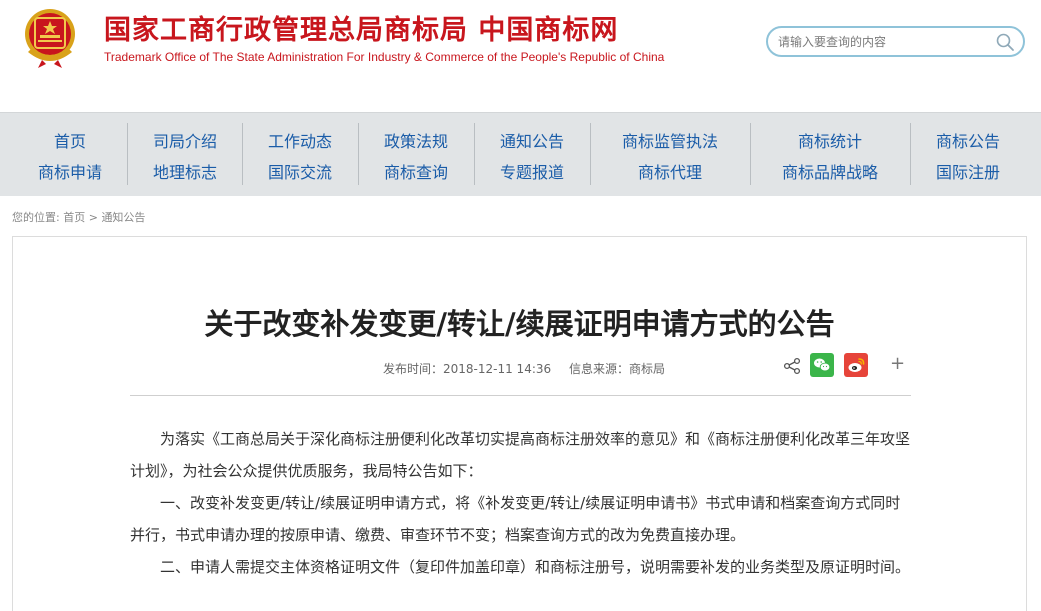 The height and width of the screenshot is (611, 1041). What do you see at coordinates (1005, 42) in the screenshot?
I see `search-icon` at bounding box center [1005, 42].